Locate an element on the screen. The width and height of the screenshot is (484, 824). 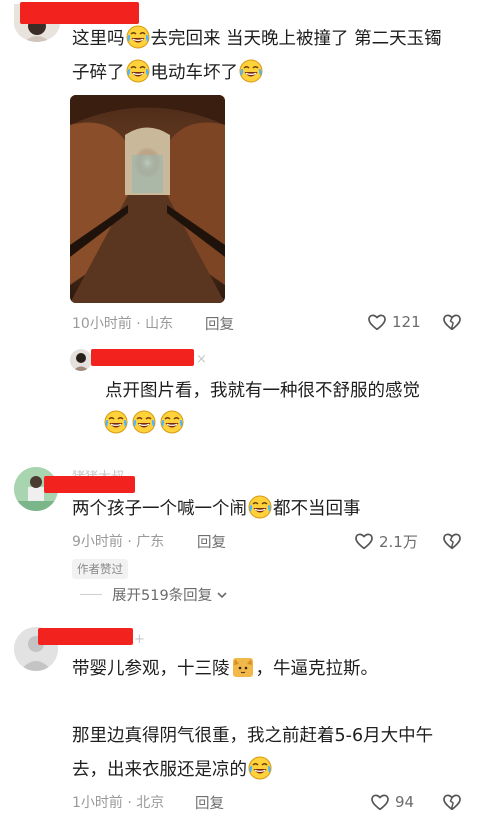
comment-text-part: ，牛逼克拉斯。 is located at coordinates (317, 669).